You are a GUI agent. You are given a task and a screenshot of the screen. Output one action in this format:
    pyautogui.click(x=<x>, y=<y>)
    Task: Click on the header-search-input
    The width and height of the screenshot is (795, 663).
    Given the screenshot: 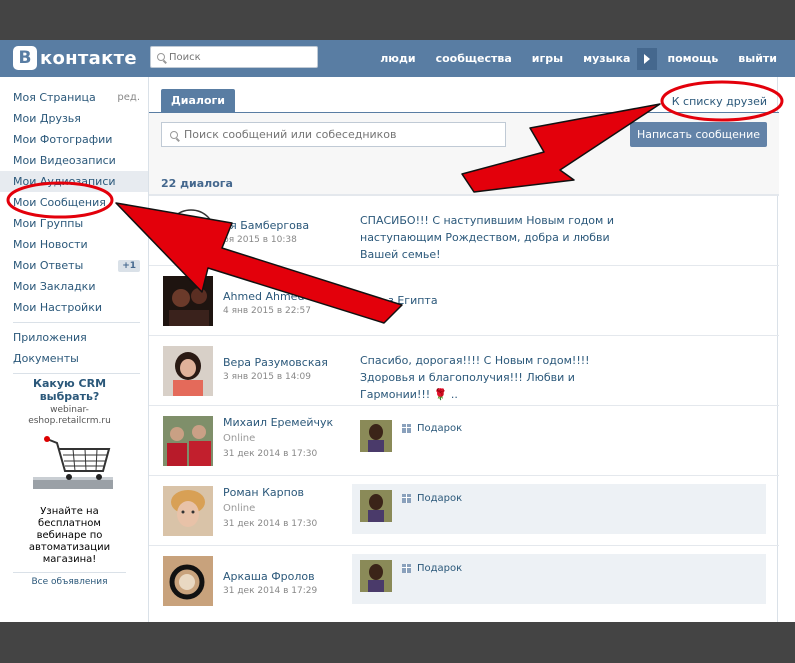 What is the action you would take?
    pyautogui.click(x=239, y=57)
    